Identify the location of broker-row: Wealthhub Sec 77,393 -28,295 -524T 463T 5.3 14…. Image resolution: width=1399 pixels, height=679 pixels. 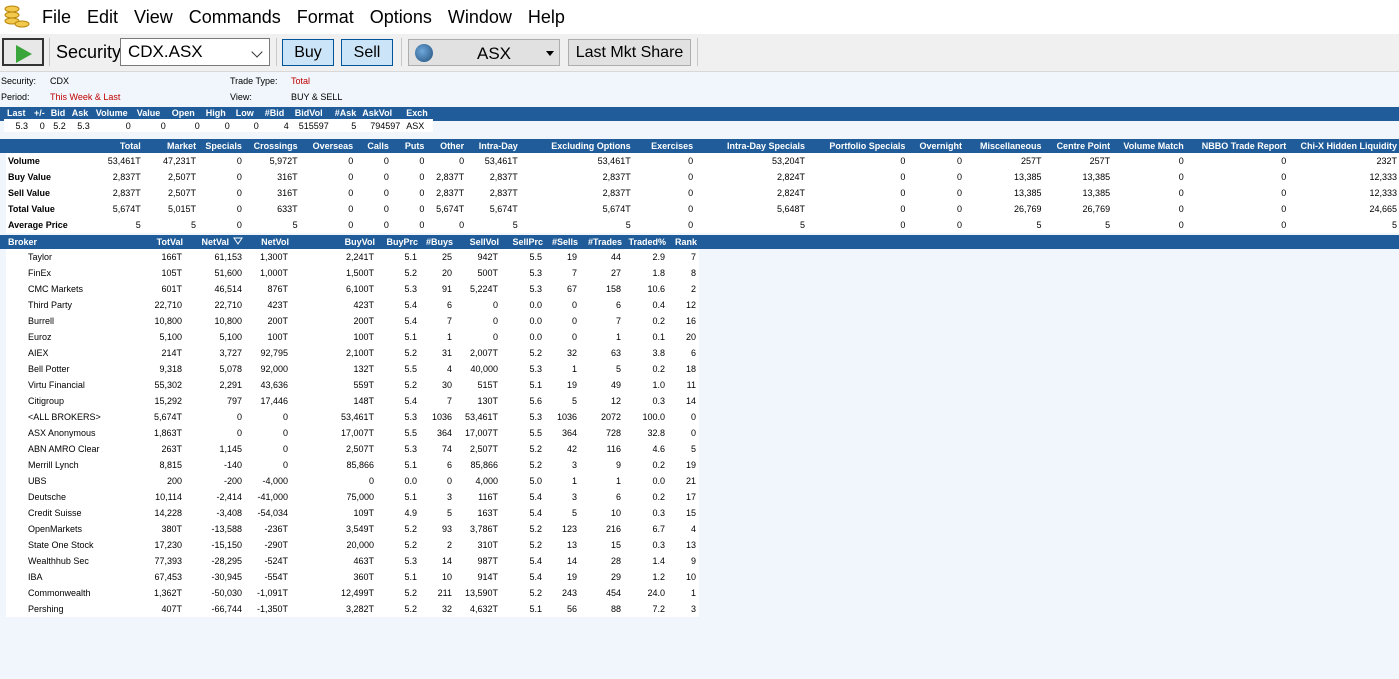
(352, 561).